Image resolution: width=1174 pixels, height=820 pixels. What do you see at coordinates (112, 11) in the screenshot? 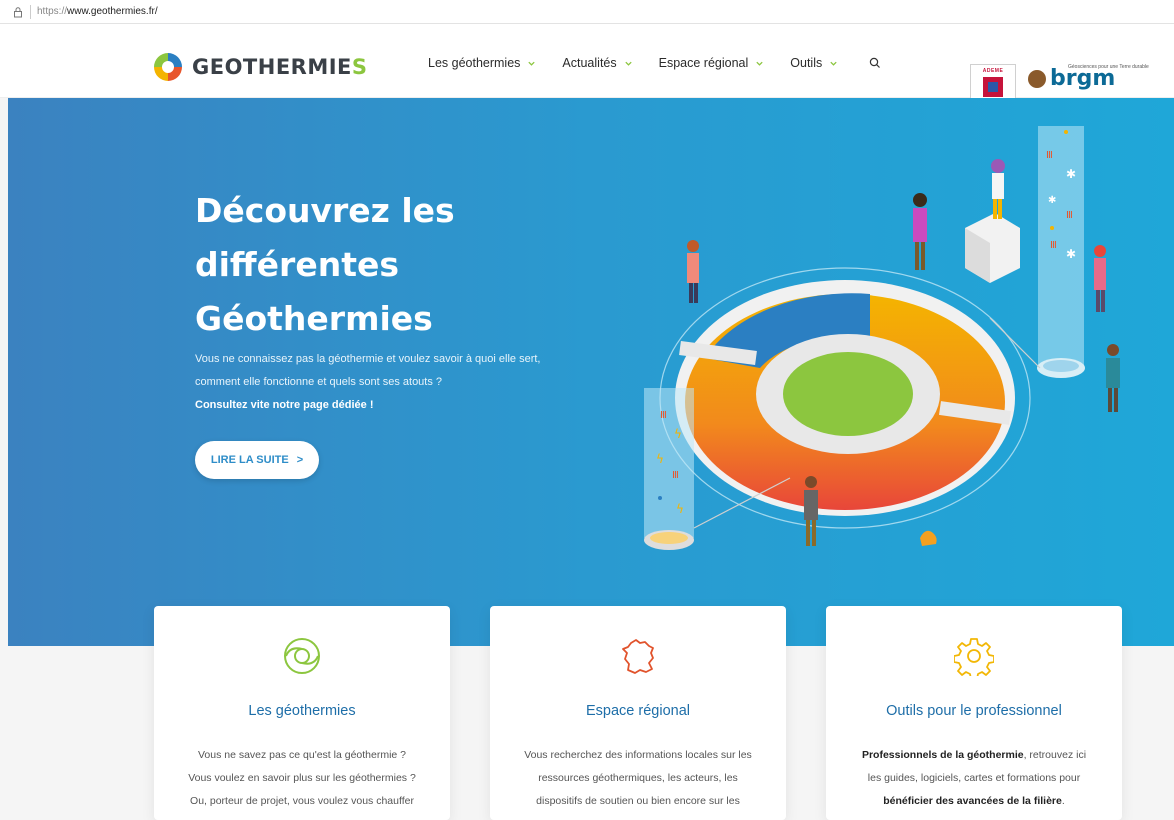
I see `url-host: www.geothermies.fr/` at bounding box center [112, 11].